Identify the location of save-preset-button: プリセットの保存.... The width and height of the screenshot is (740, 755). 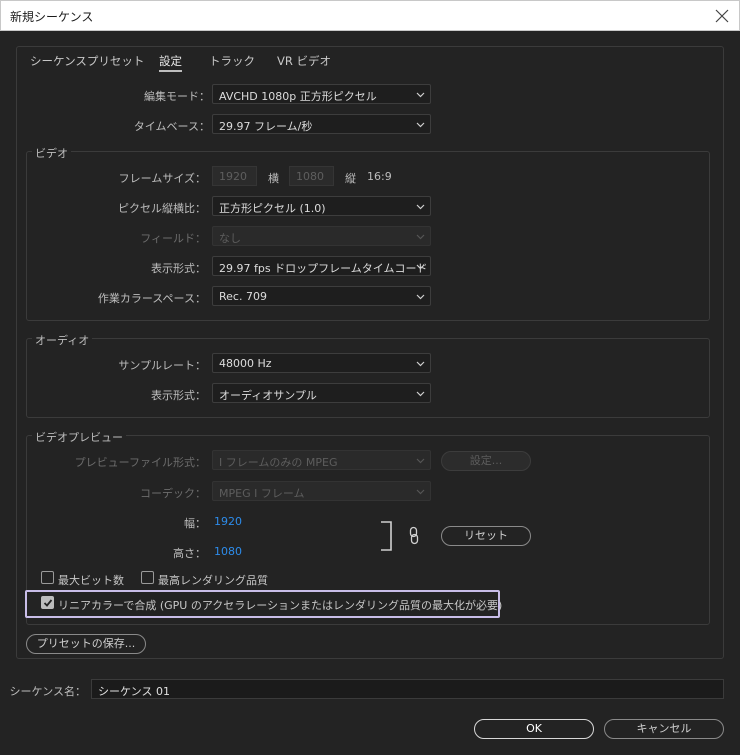
(86, 644).